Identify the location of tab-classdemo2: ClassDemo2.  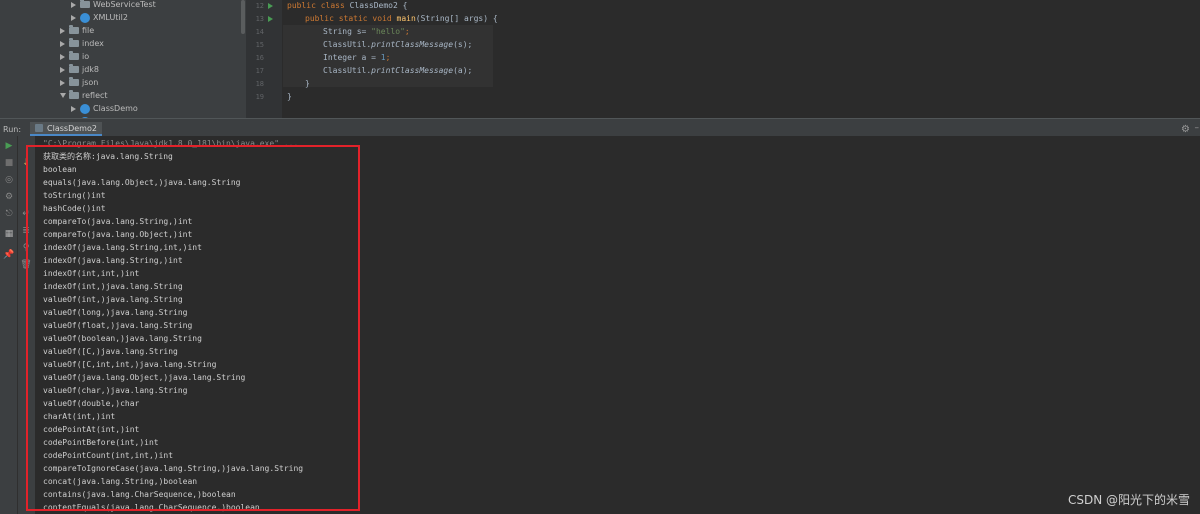
(66, 129).